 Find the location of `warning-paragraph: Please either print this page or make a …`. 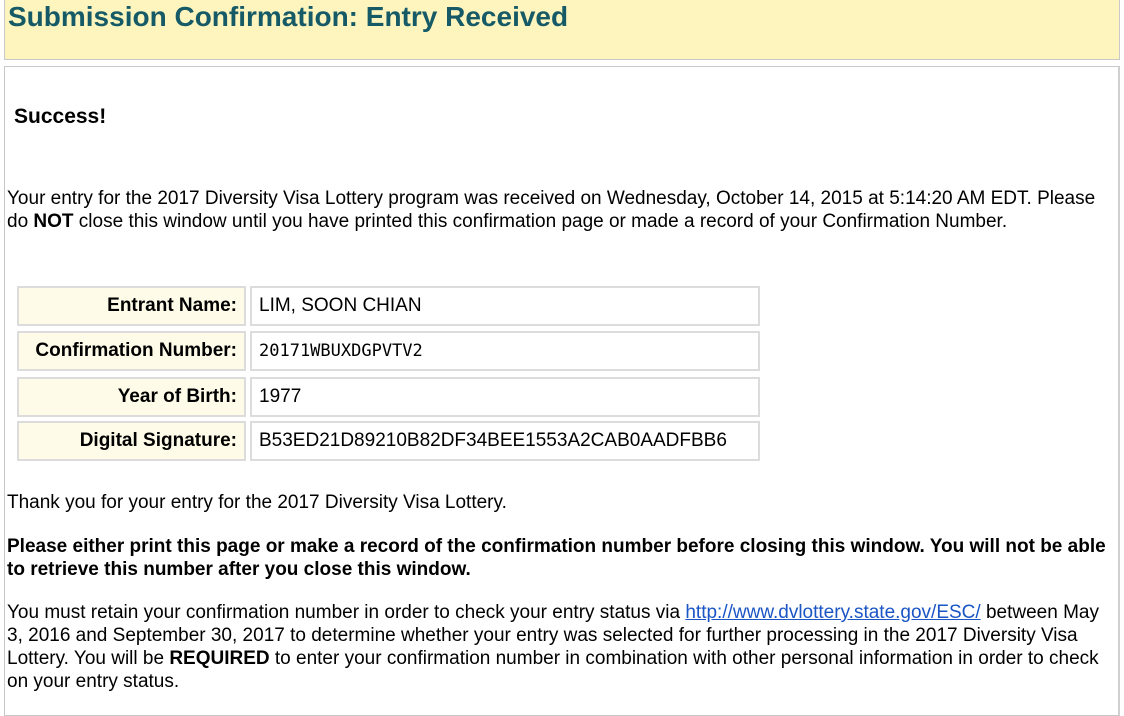

warning-paragraph: Please either print this page or make a … is located at coordinates (556, 558).